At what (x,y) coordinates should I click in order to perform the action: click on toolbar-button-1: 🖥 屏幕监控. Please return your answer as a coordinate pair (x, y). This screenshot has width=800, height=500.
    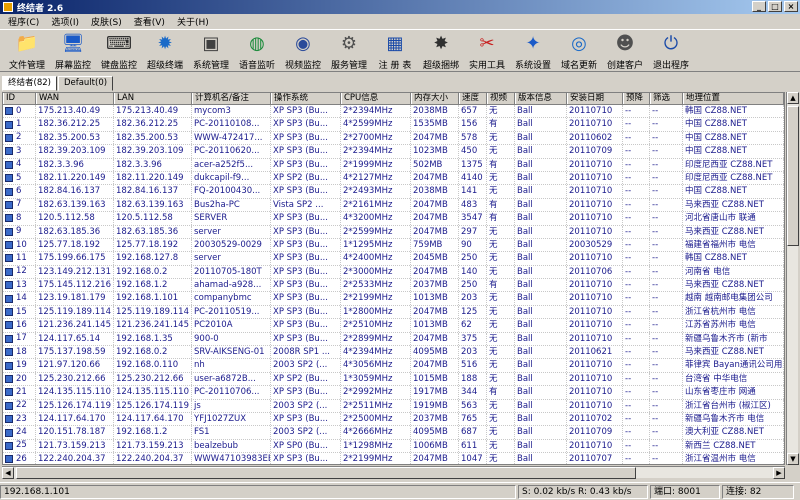
    Looking at the image, I should click on (73, 51).